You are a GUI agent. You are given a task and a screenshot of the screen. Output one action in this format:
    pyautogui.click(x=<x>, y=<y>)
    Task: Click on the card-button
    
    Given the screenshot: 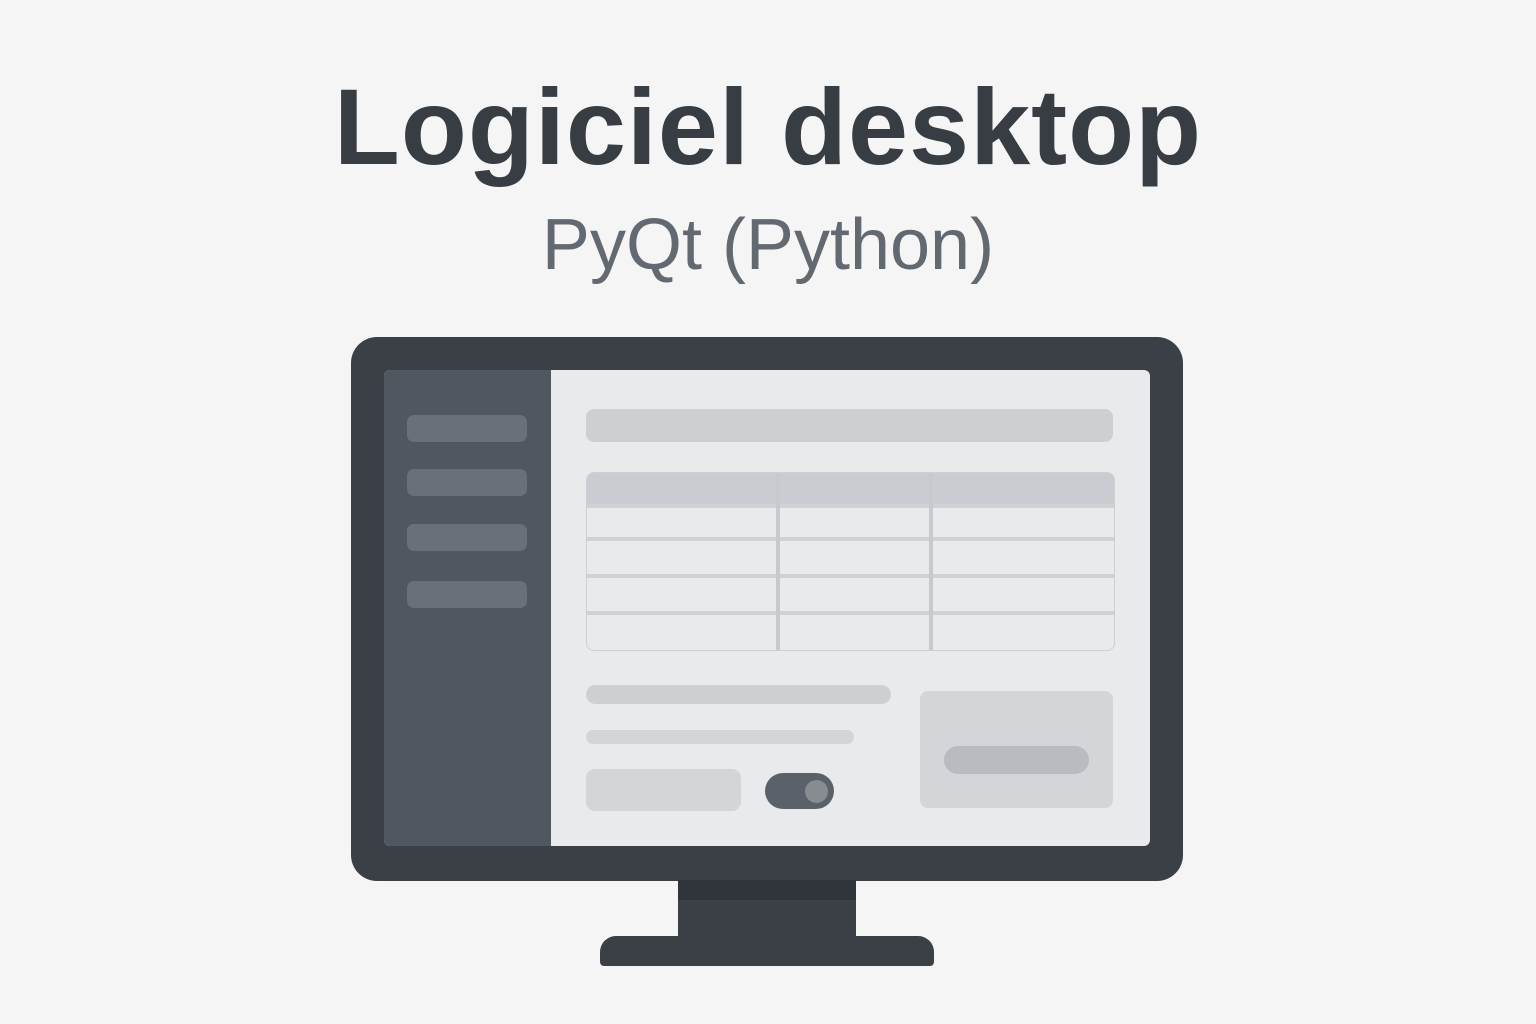 What is the action you would take?
    pyautogui.click(x=1016, y=760)
    